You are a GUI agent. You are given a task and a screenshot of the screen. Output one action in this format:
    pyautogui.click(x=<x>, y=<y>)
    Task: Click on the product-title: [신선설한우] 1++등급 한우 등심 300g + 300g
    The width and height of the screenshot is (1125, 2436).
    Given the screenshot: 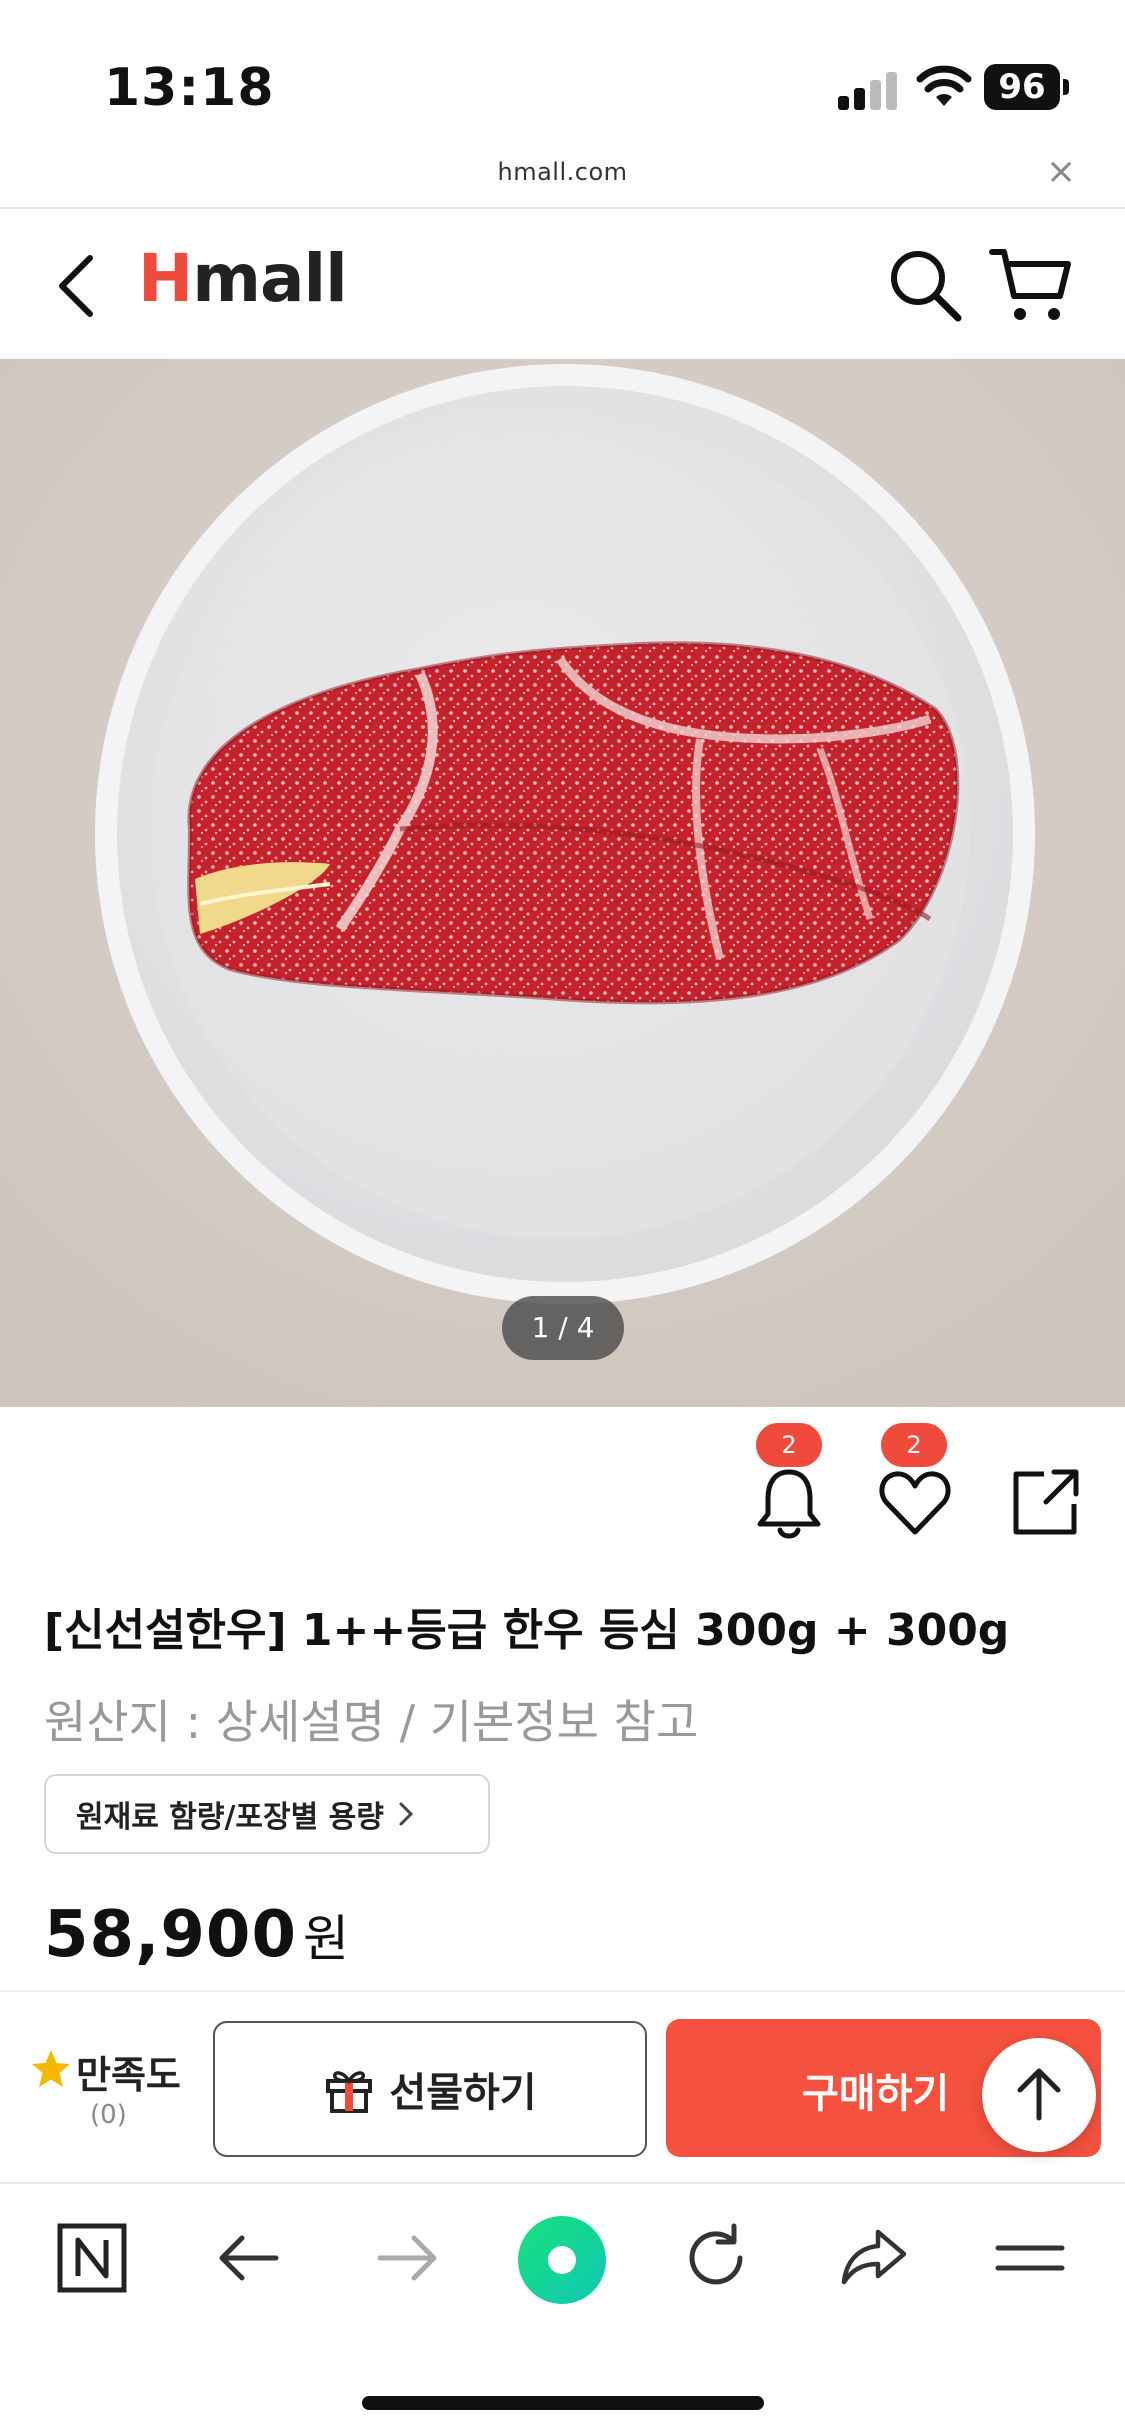 What is the action you would take?
    pyautogui.click(x=527, y=1630)
    